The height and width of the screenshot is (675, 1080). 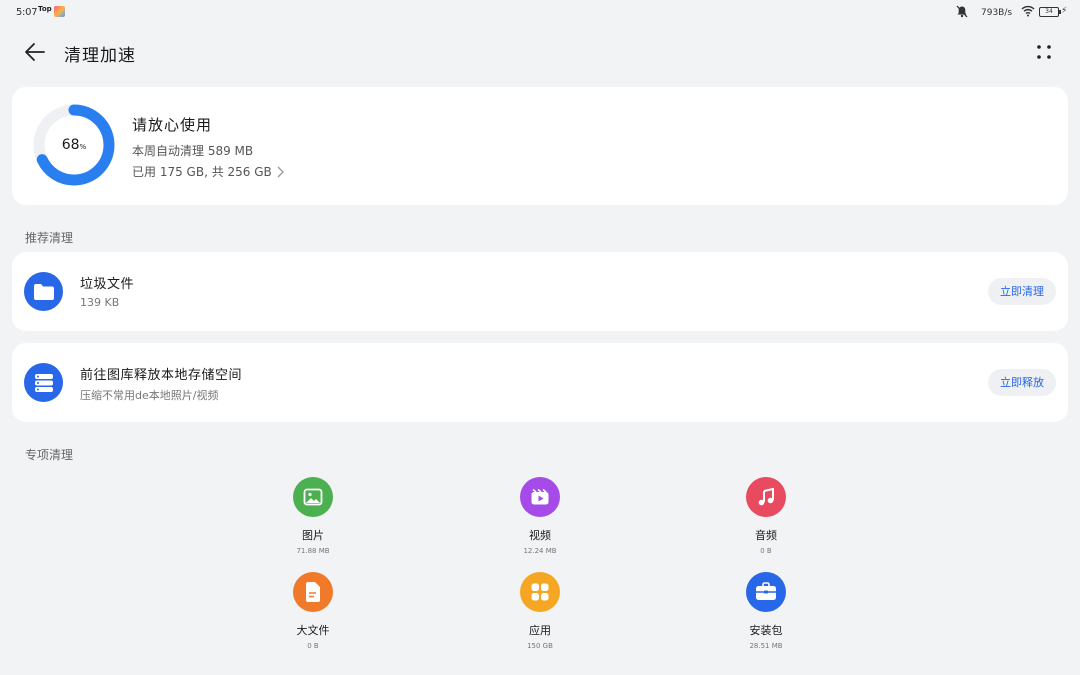 I want to click on storage-status: 请放心使用, so click(x=172, y=125).